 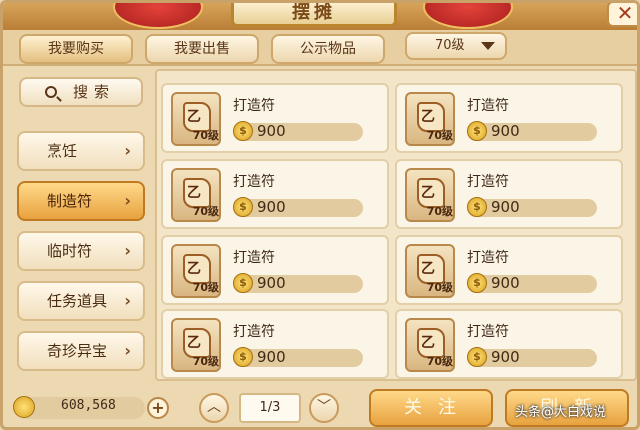 I want to click on sidebar-item-label: 任务道具, so click(x=77, y=301).